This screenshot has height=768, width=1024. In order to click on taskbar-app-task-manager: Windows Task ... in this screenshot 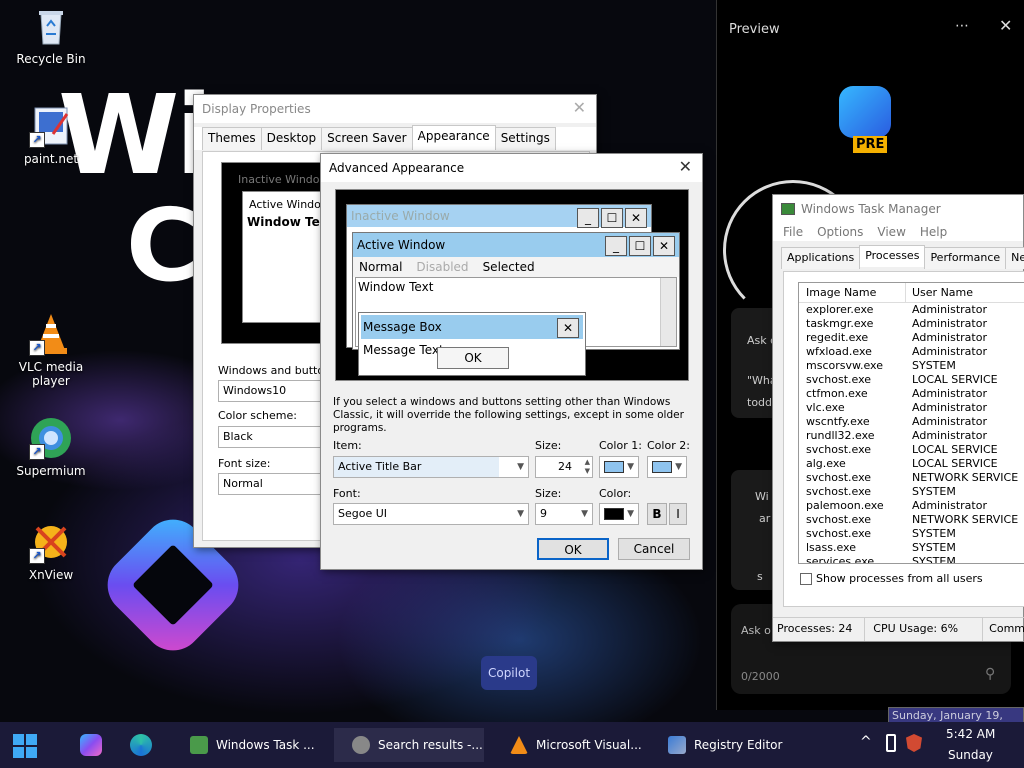, I will do `click(252, 745)`.